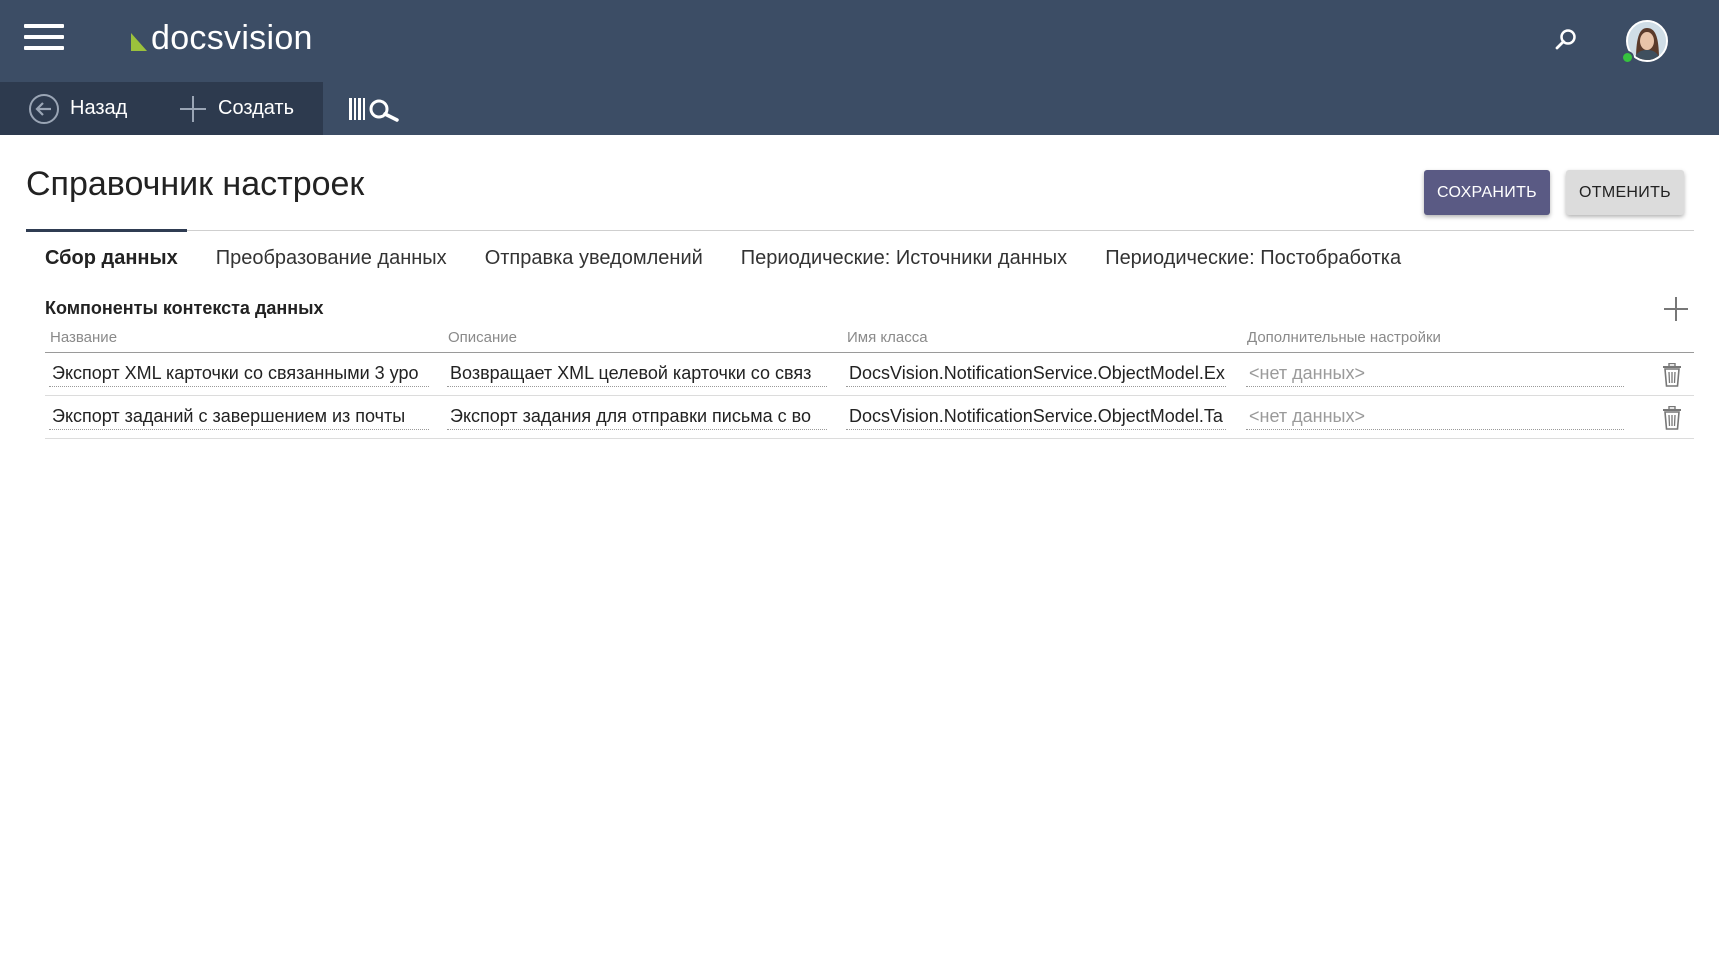  What do you see at coordinates (139, 42) in the screenshot?
I see `logo-mark-icon` at bounding box center [139, 42].